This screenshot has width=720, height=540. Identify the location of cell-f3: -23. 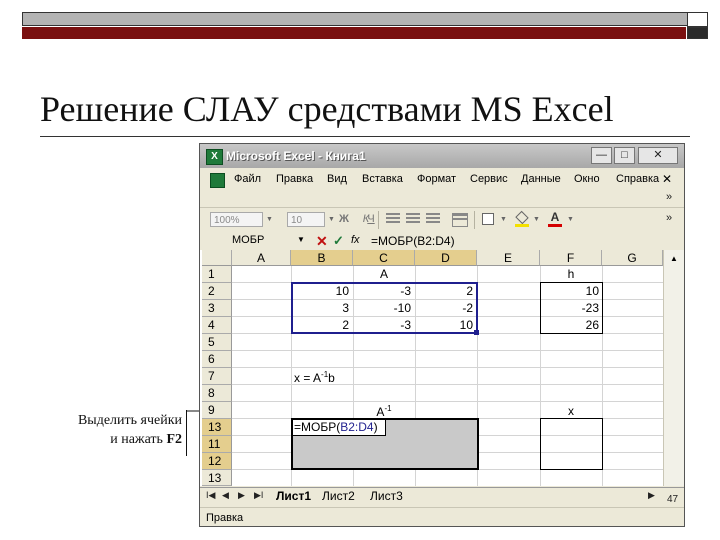
(569, 308).